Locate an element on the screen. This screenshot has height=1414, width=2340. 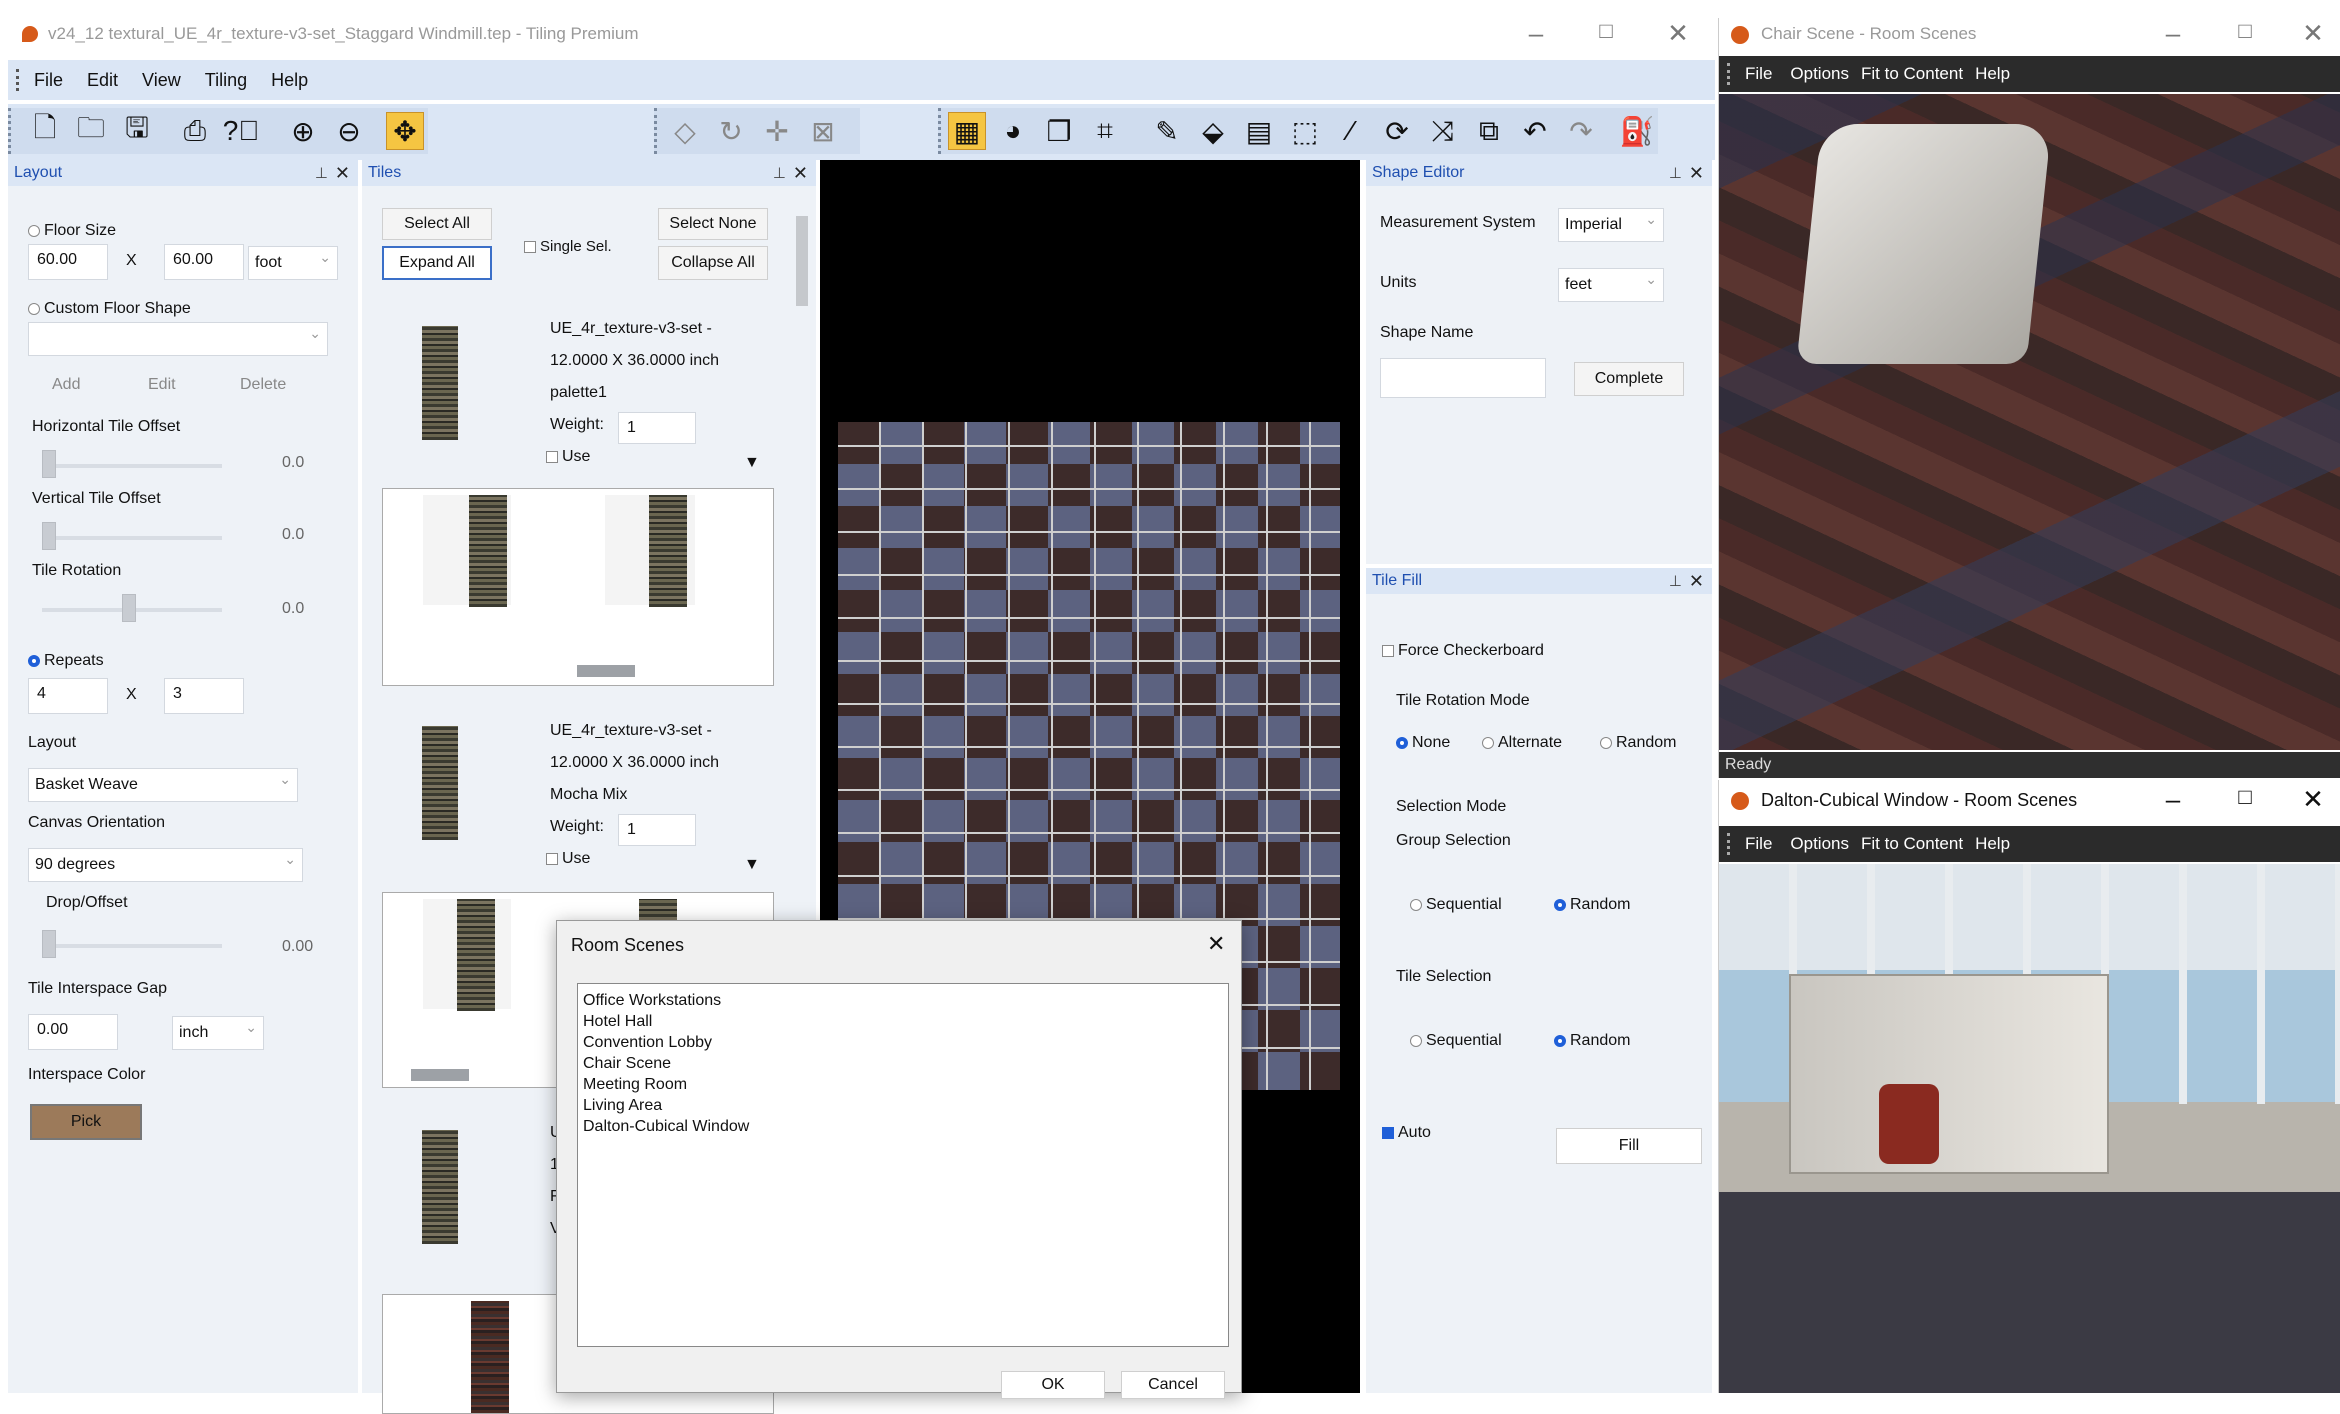
floor-width-input: 60.00 is located at coordinates (68, 262).